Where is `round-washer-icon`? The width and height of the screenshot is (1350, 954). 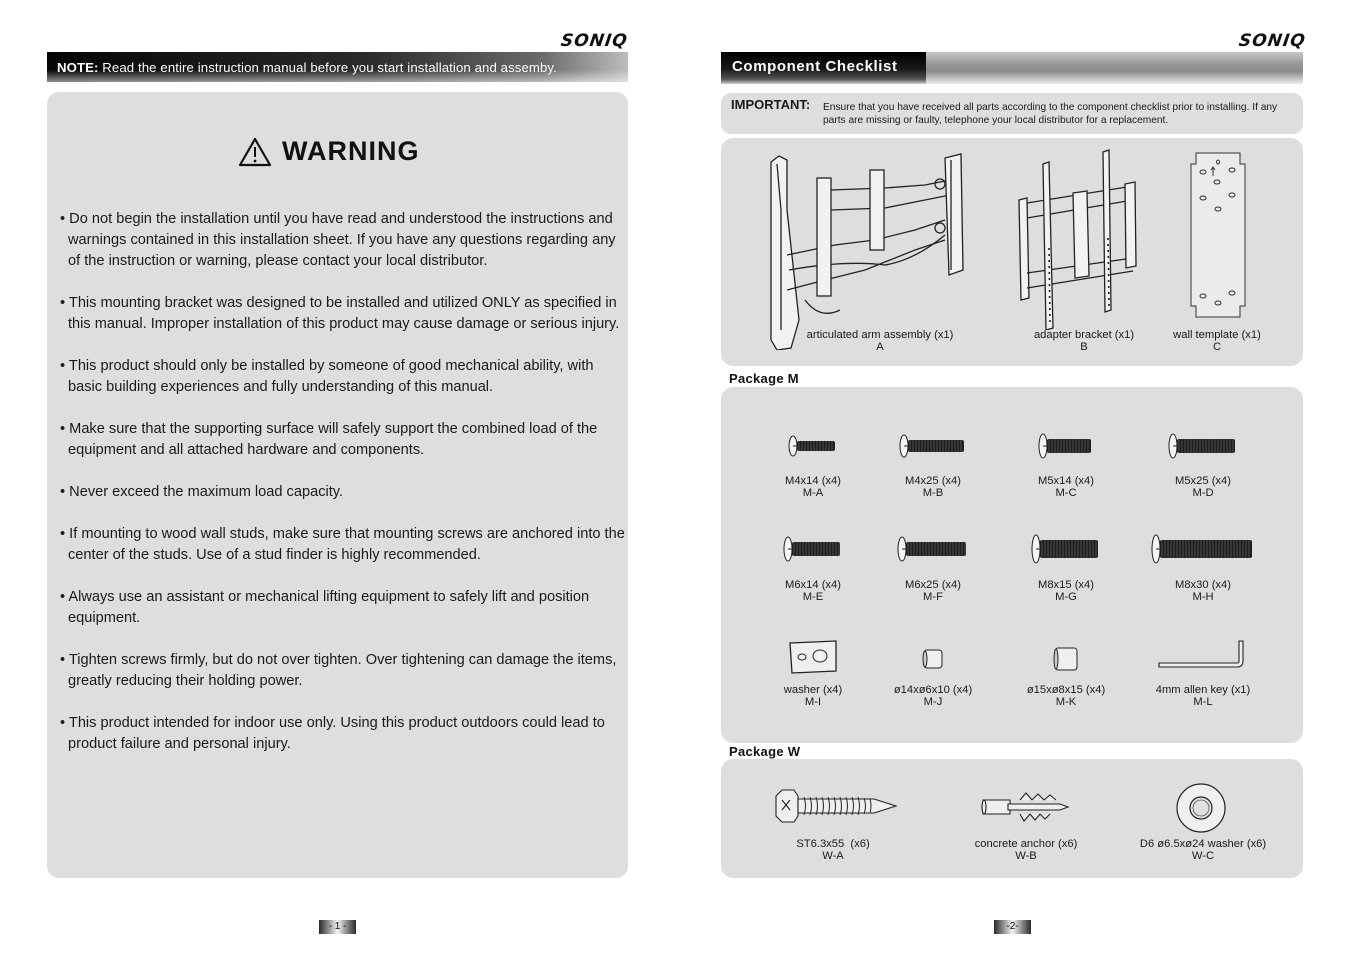 round-washer-icon is located at coordinates (1201, 808).